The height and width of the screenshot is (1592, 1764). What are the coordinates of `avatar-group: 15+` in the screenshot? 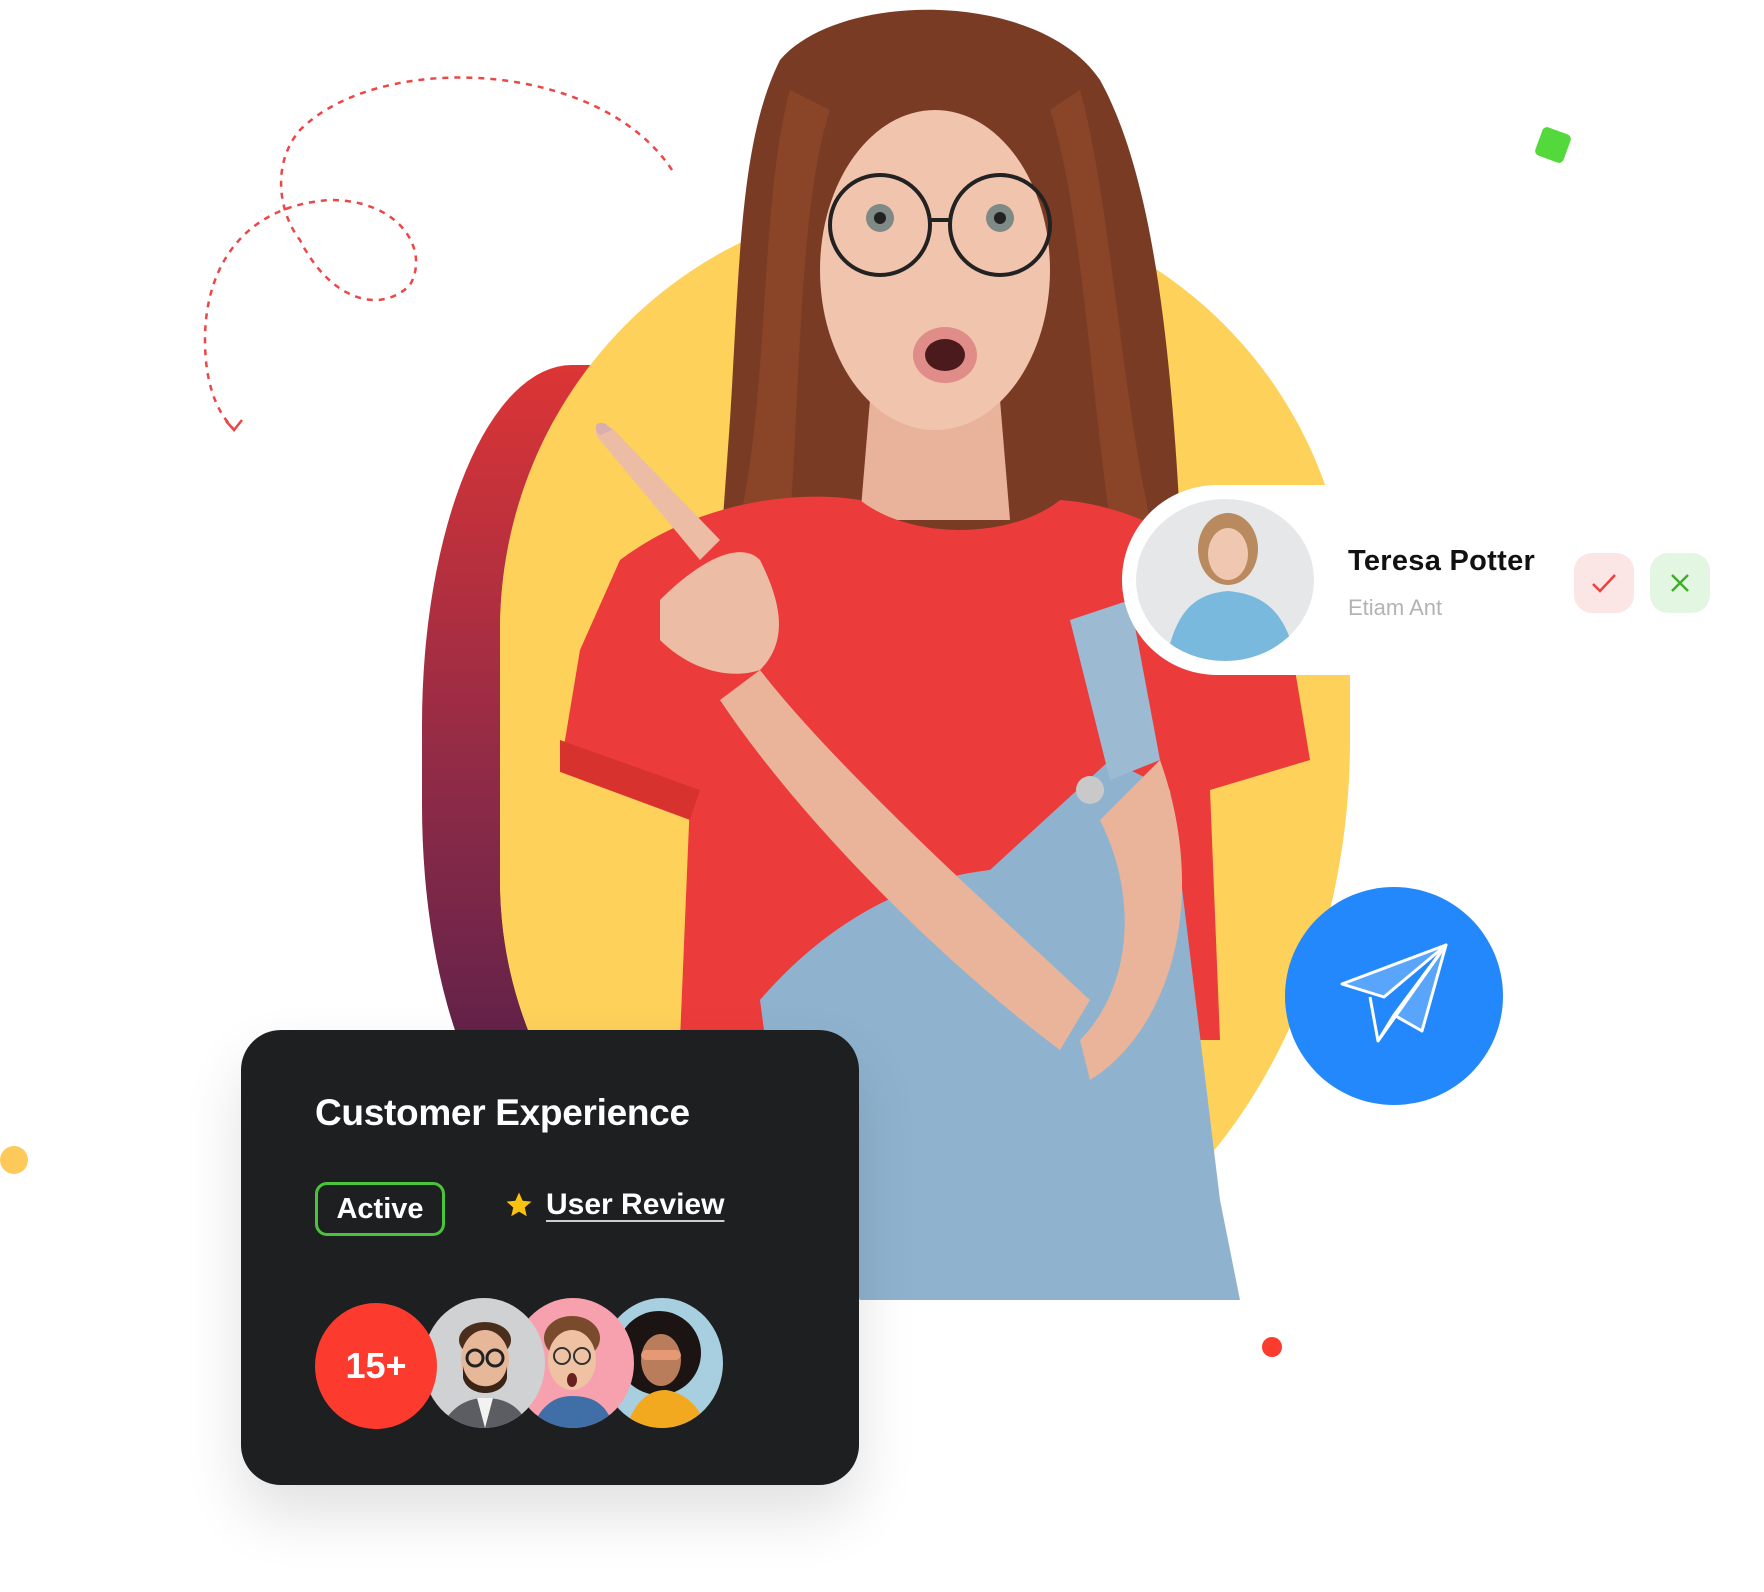 It's located at (565, 1363).